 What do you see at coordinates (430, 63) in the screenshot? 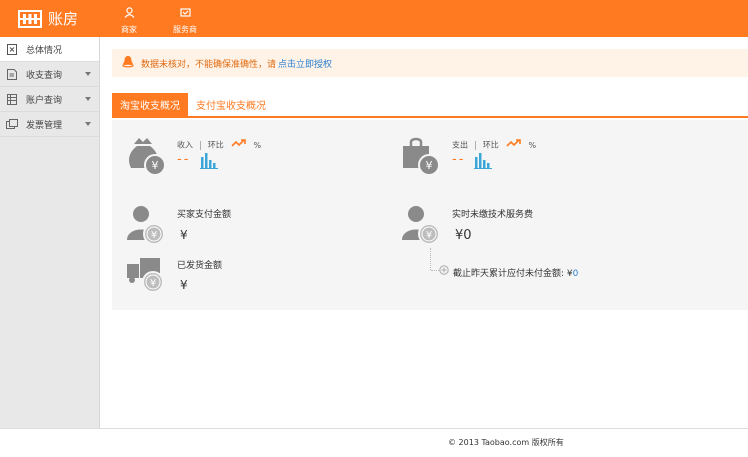
I see `auth-alert: 数据未核对，不能确保准确性，请 点击立即授权` at bounding box center [430, 63].